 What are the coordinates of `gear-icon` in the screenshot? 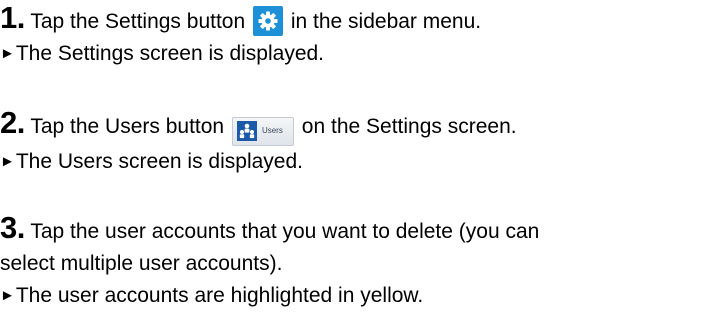 It's located at (268, 21).